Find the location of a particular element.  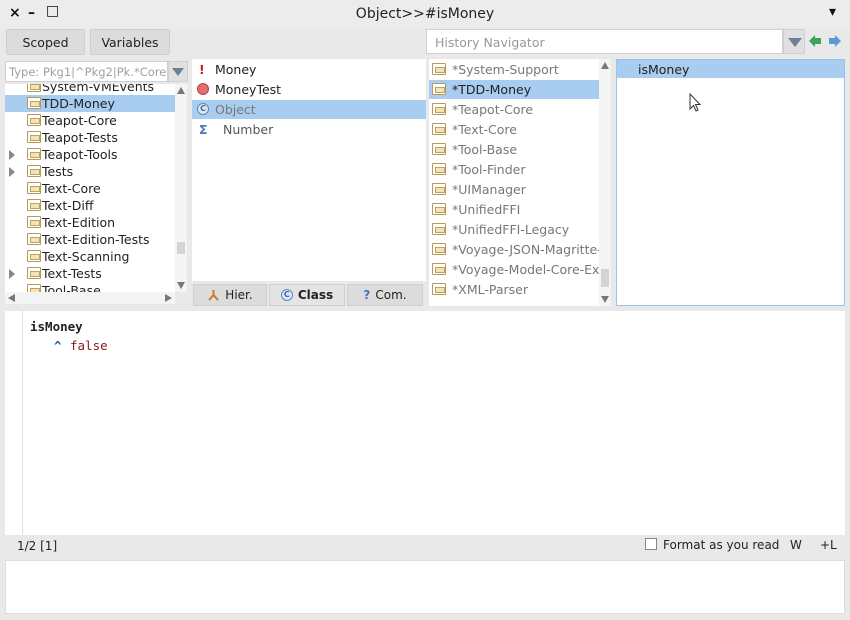

class-label: Number is located at coordinates (248, 129).